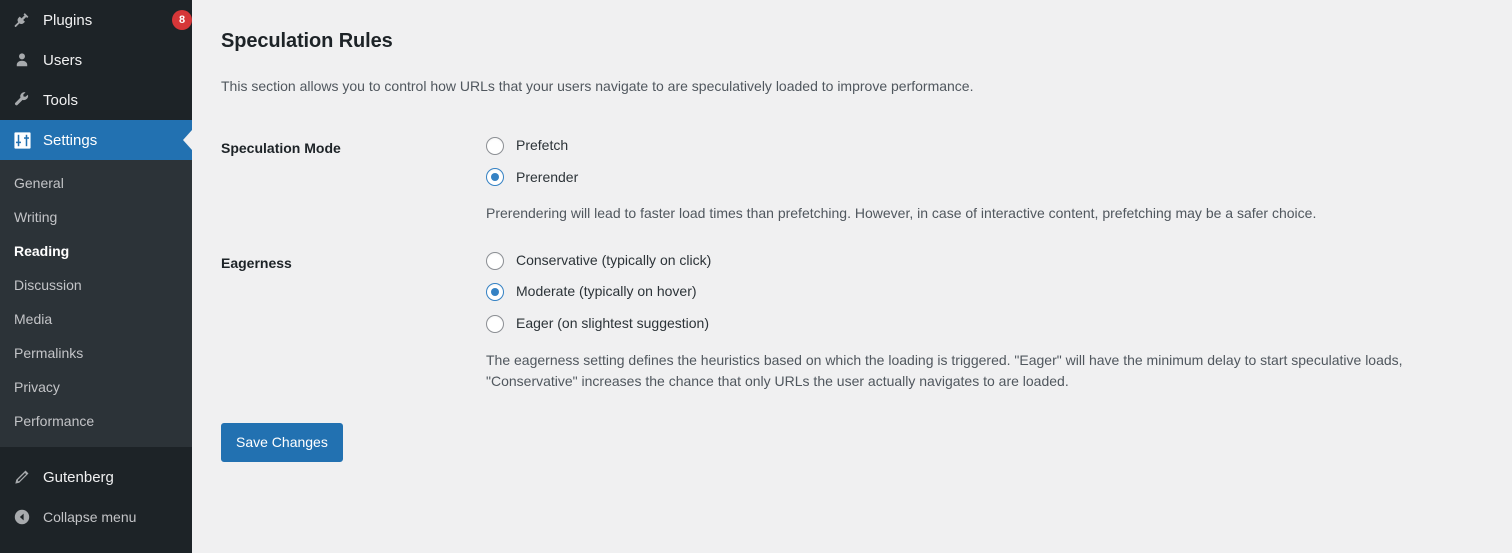  Describe the element at coordinates (96, 353) in the screenshot. I see `submenu-item-permalinks: Permalinks` at that location.